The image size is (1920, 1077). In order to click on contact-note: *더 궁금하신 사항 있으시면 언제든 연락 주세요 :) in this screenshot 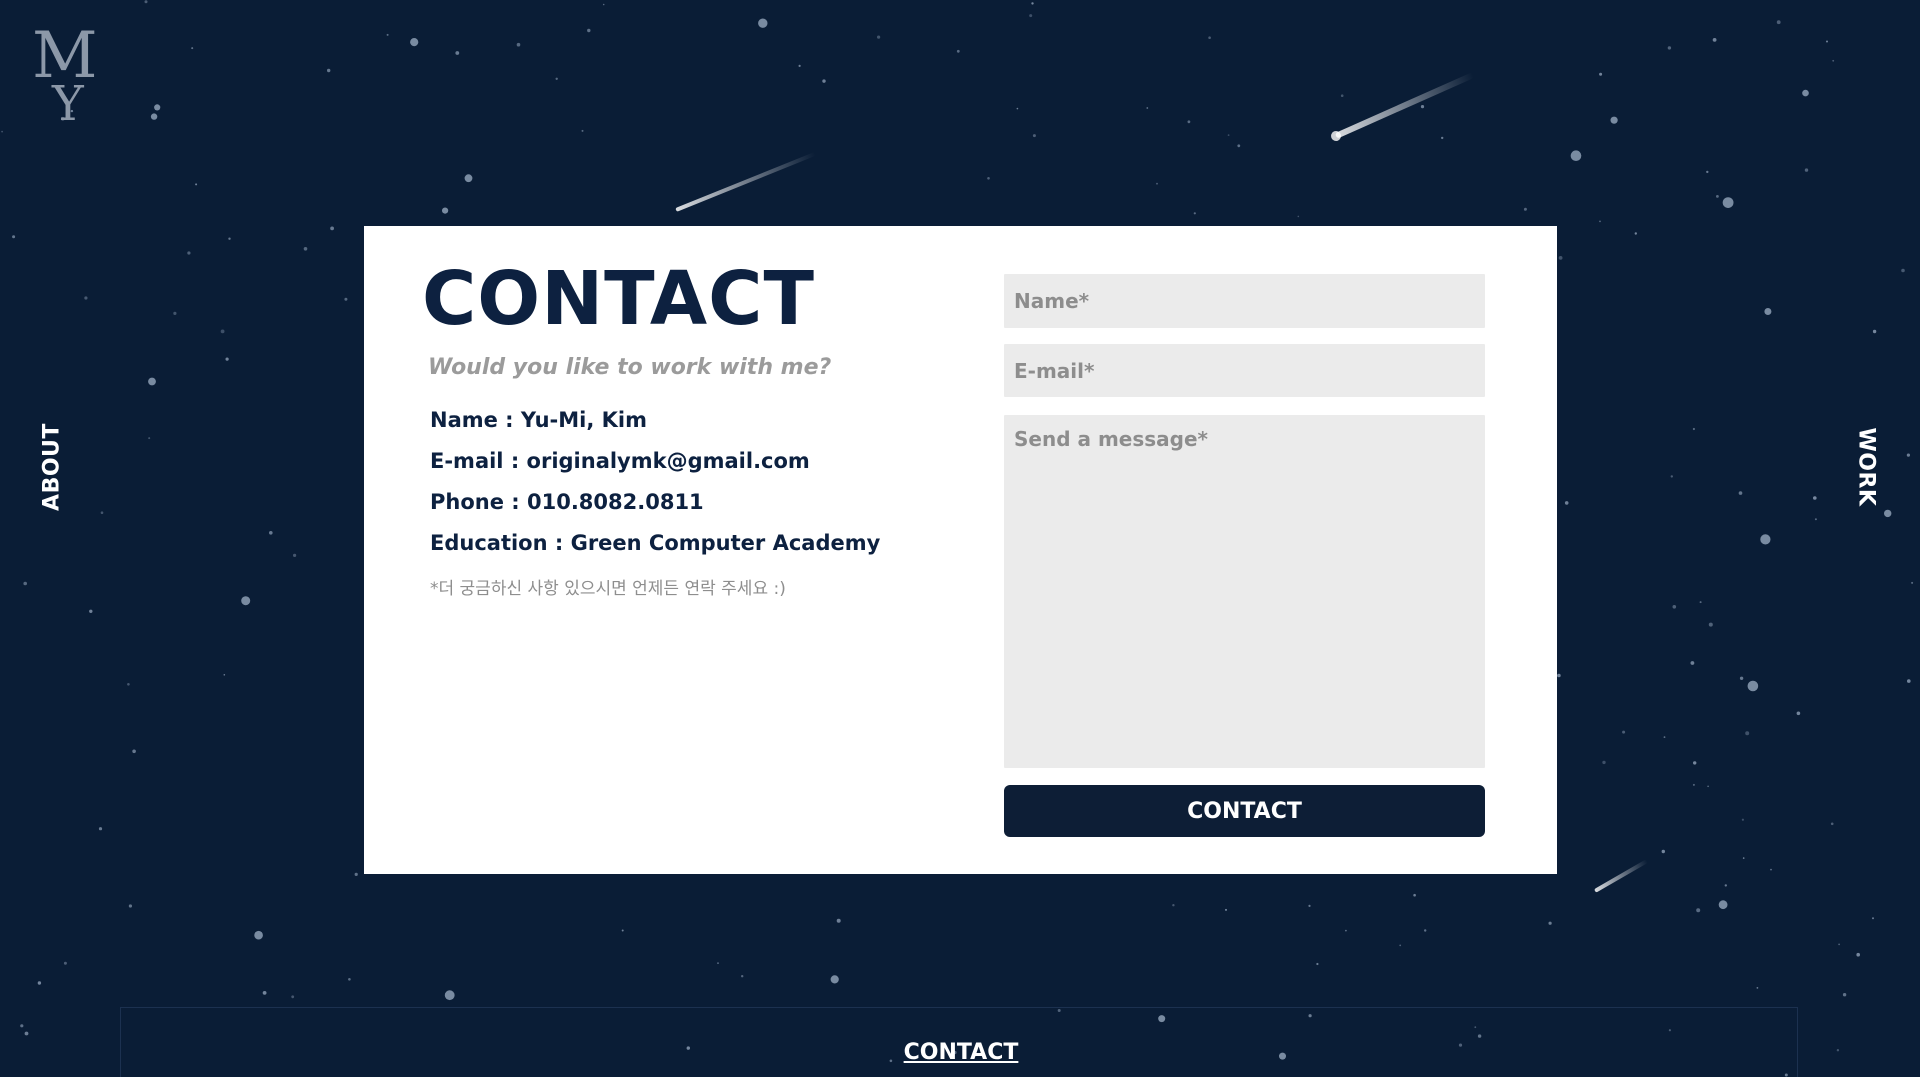, I will do `click(608, 589)`.